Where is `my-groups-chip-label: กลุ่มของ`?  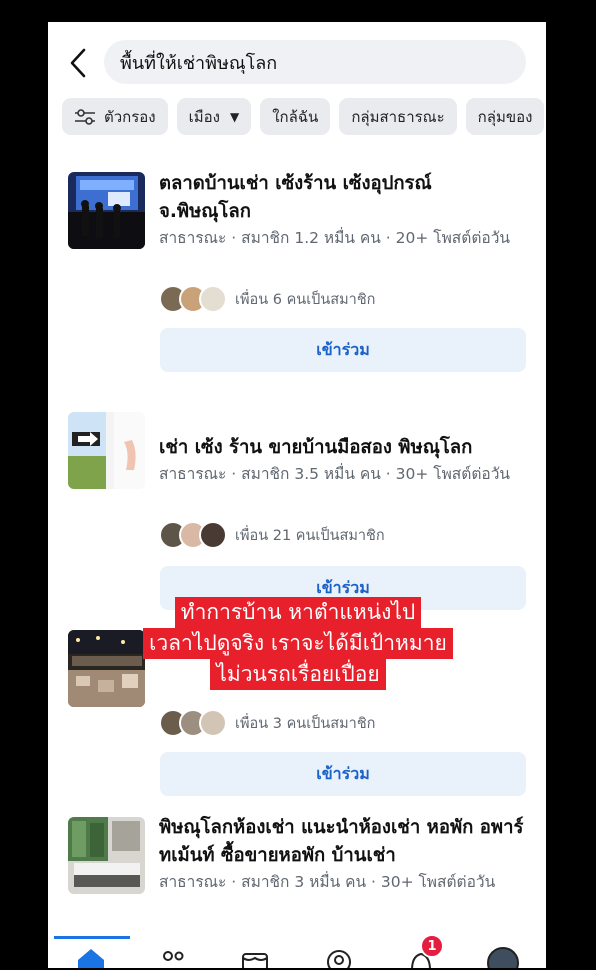 my-groups-chip-label: กลุ่มของ is located at coordinates (505, 116).